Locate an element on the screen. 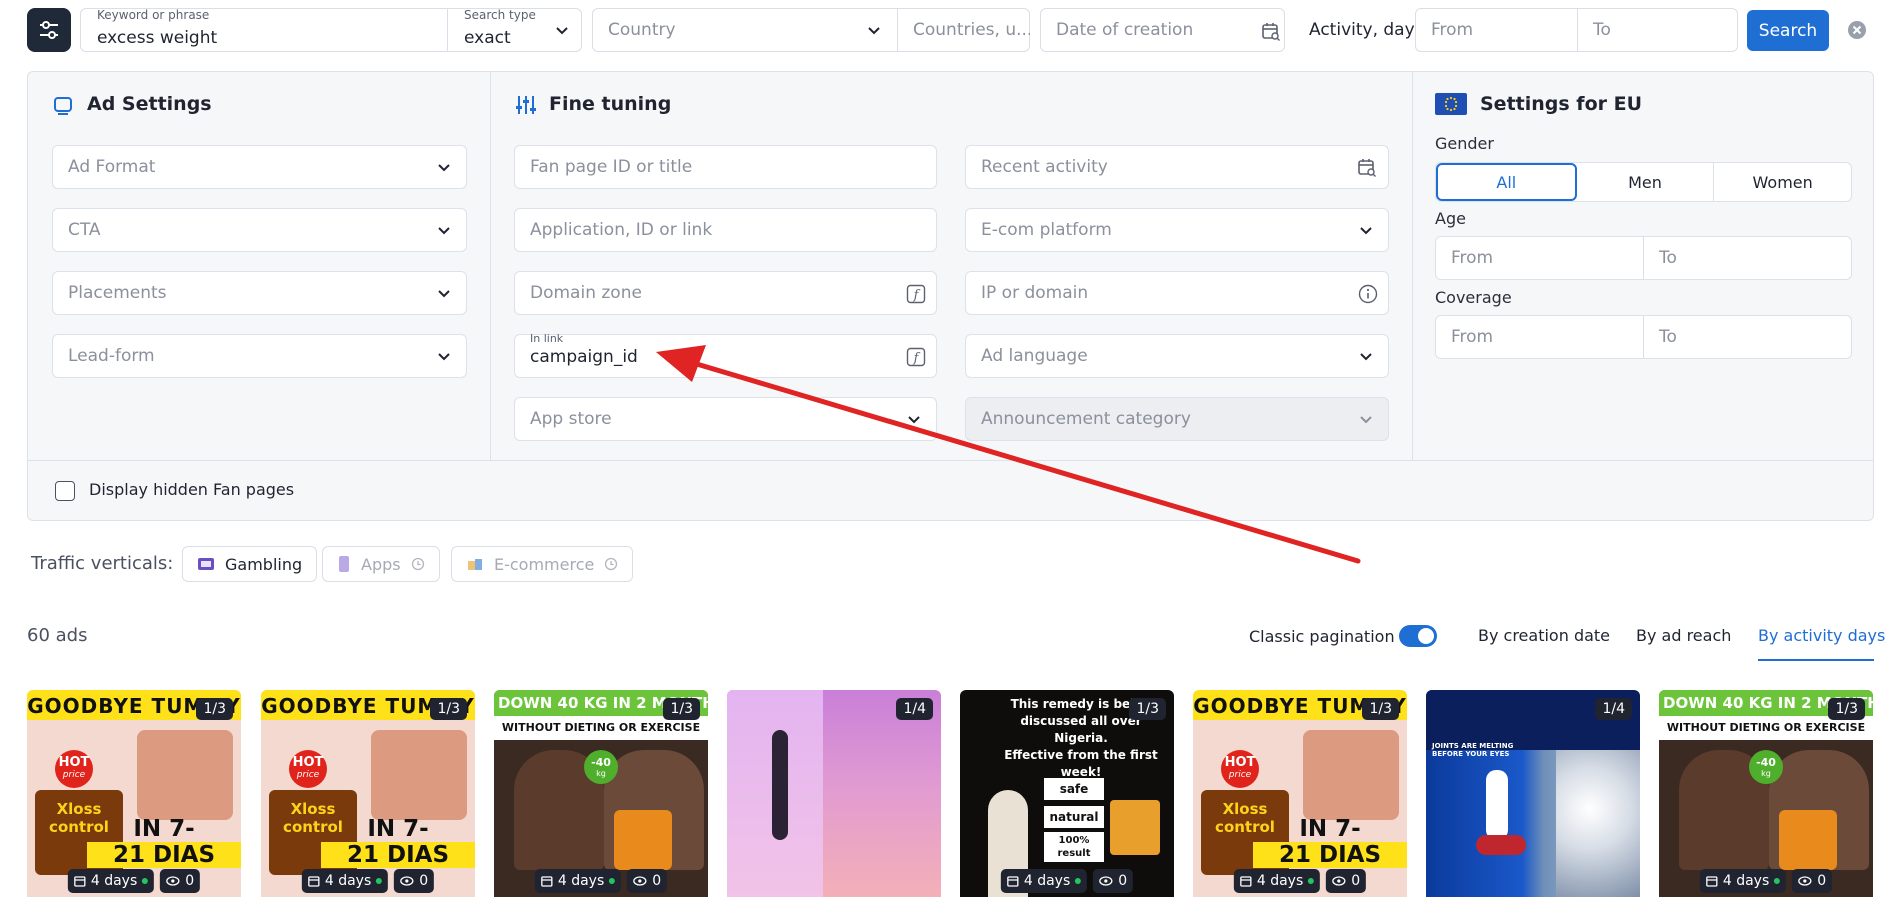 The width and height of the screenshot is (1897, 897). chip-gambling: Gambling is located at coordinates (250, 564).